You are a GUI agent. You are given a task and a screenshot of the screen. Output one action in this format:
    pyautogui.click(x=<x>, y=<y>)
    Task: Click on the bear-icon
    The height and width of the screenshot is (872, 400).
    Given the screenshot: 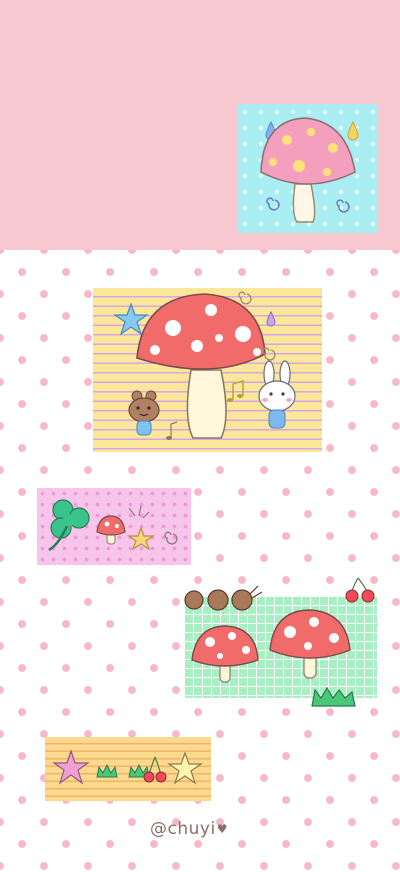 What is the action you would take?
    pyautogui.click(x=144, y=413)
    